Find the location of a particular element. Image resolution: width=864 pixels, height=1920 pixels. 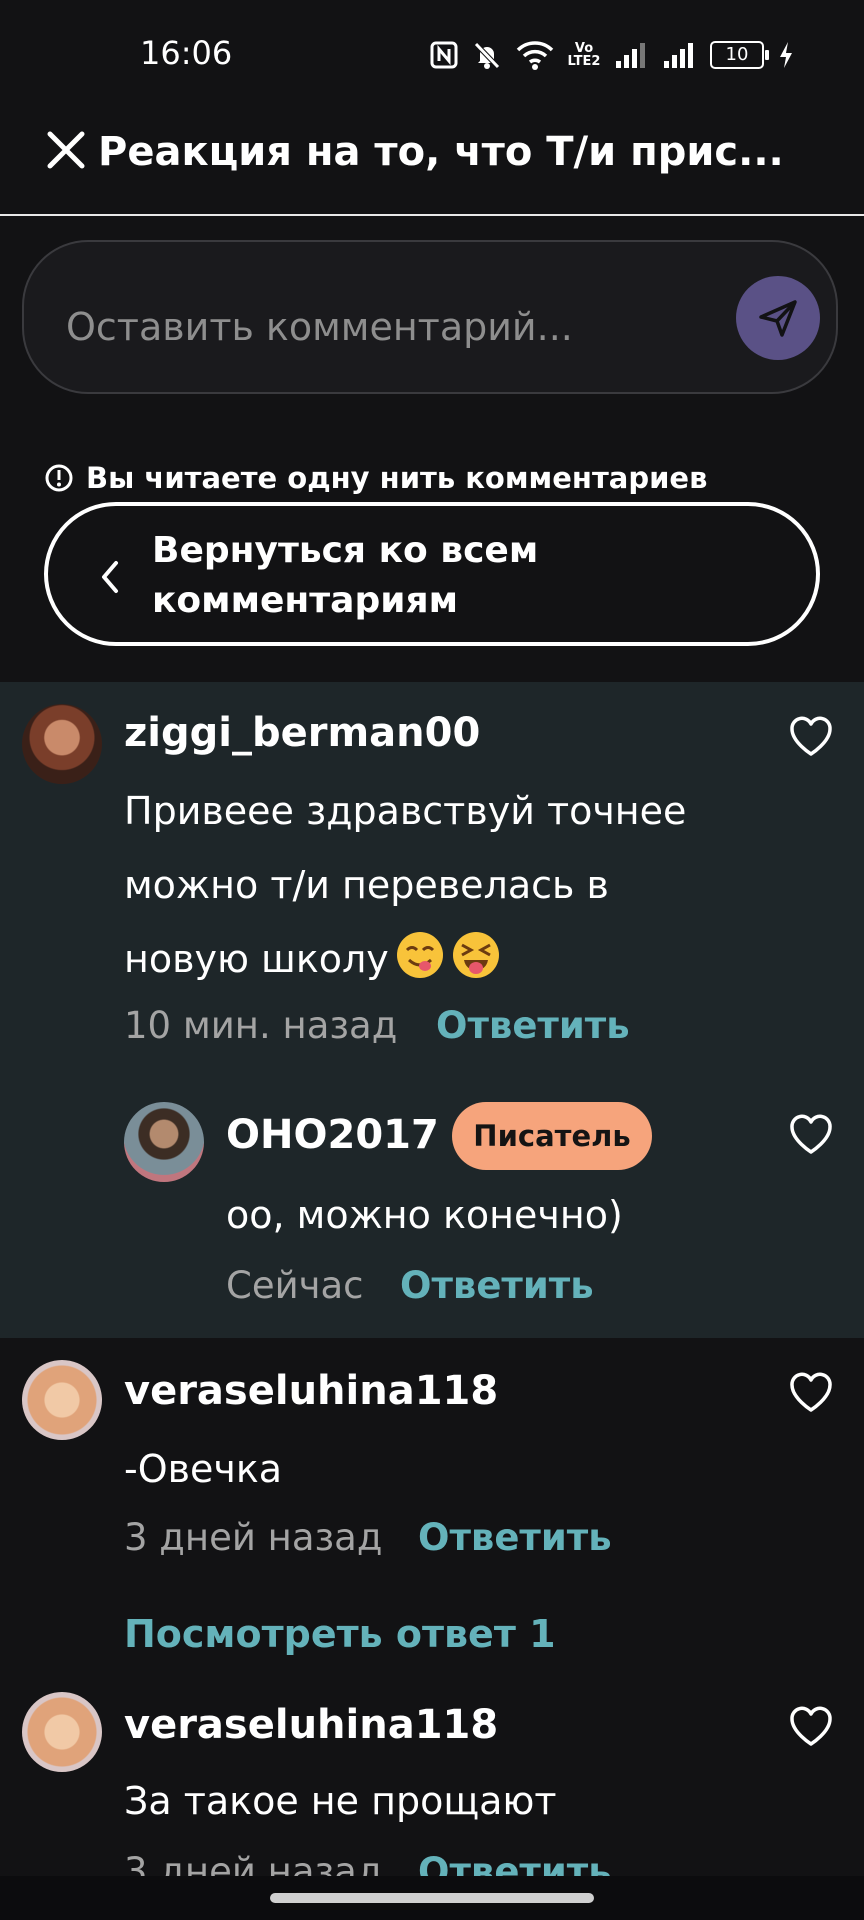

chevron-left-icon is located at coordinates (110, 577).